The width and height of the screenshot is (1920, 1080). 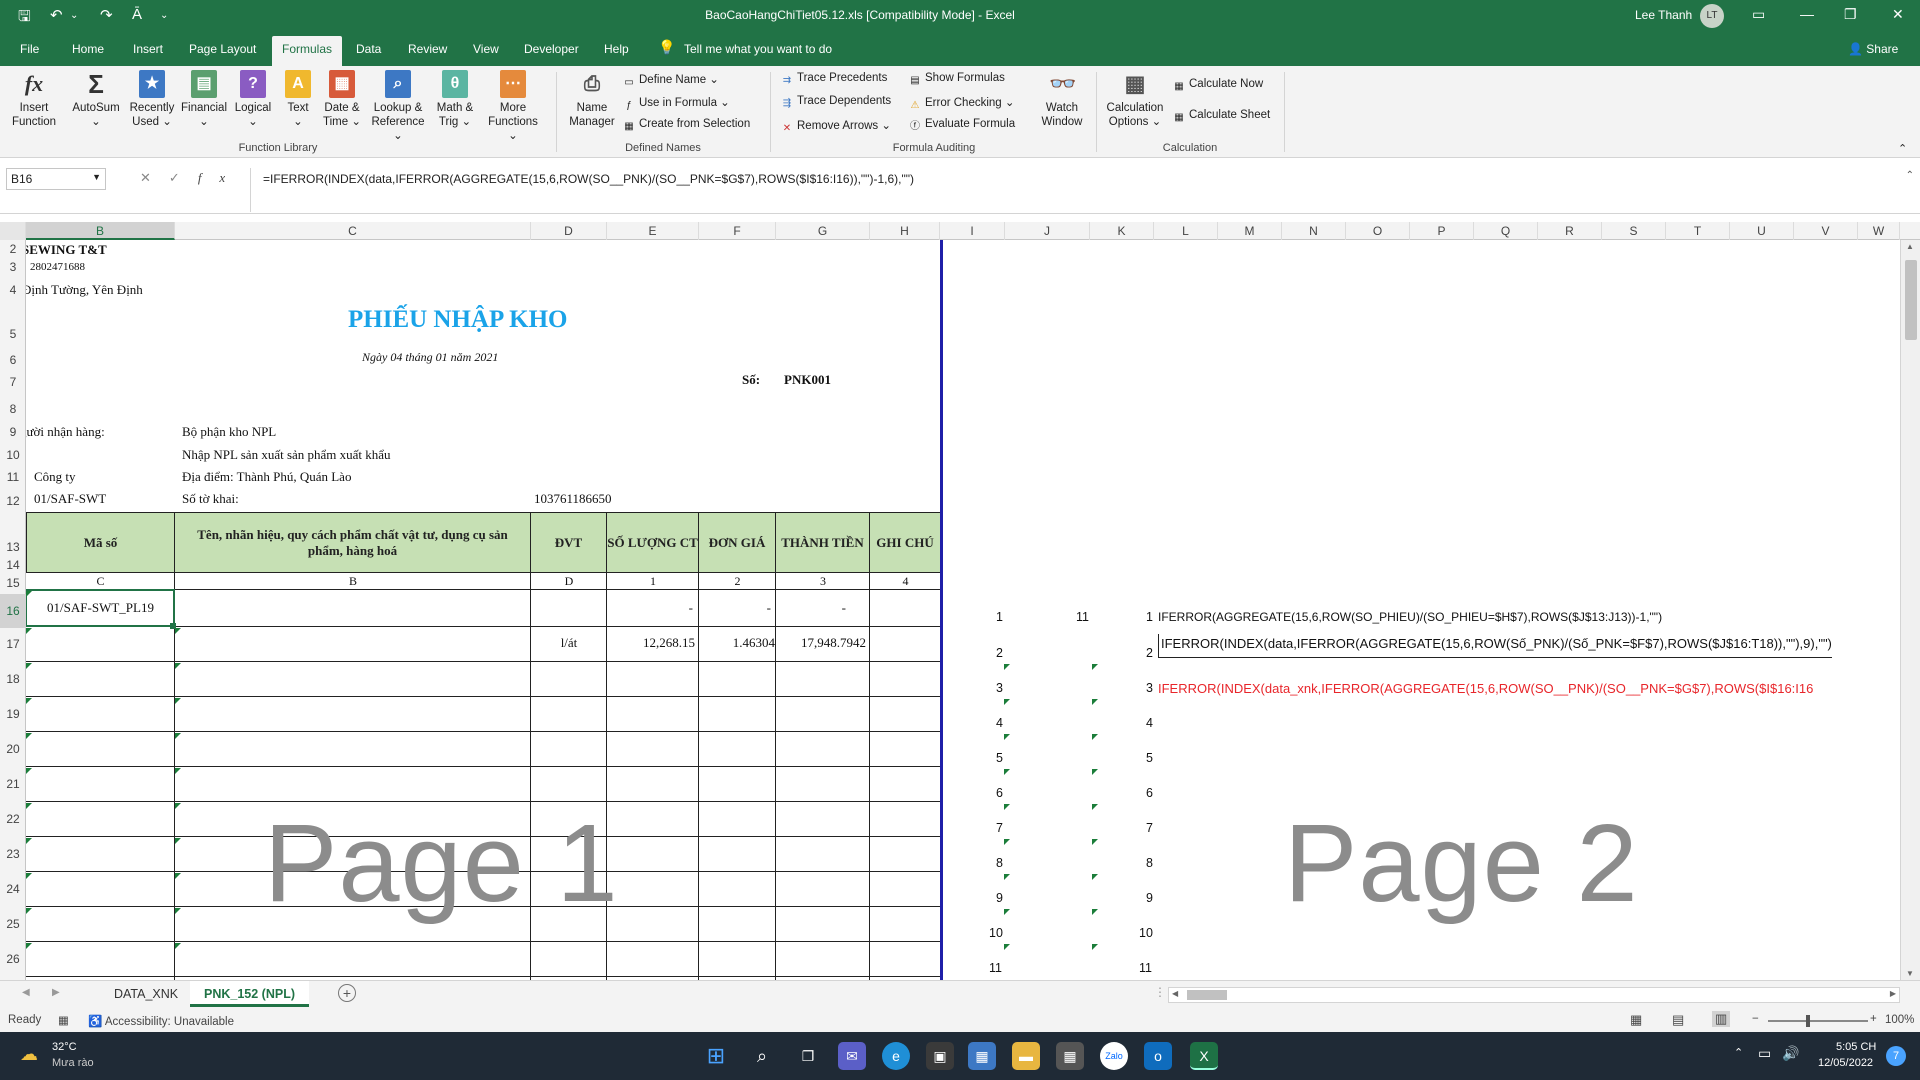 I want to click on column-header-u: U, so click(x=1762, y=231).